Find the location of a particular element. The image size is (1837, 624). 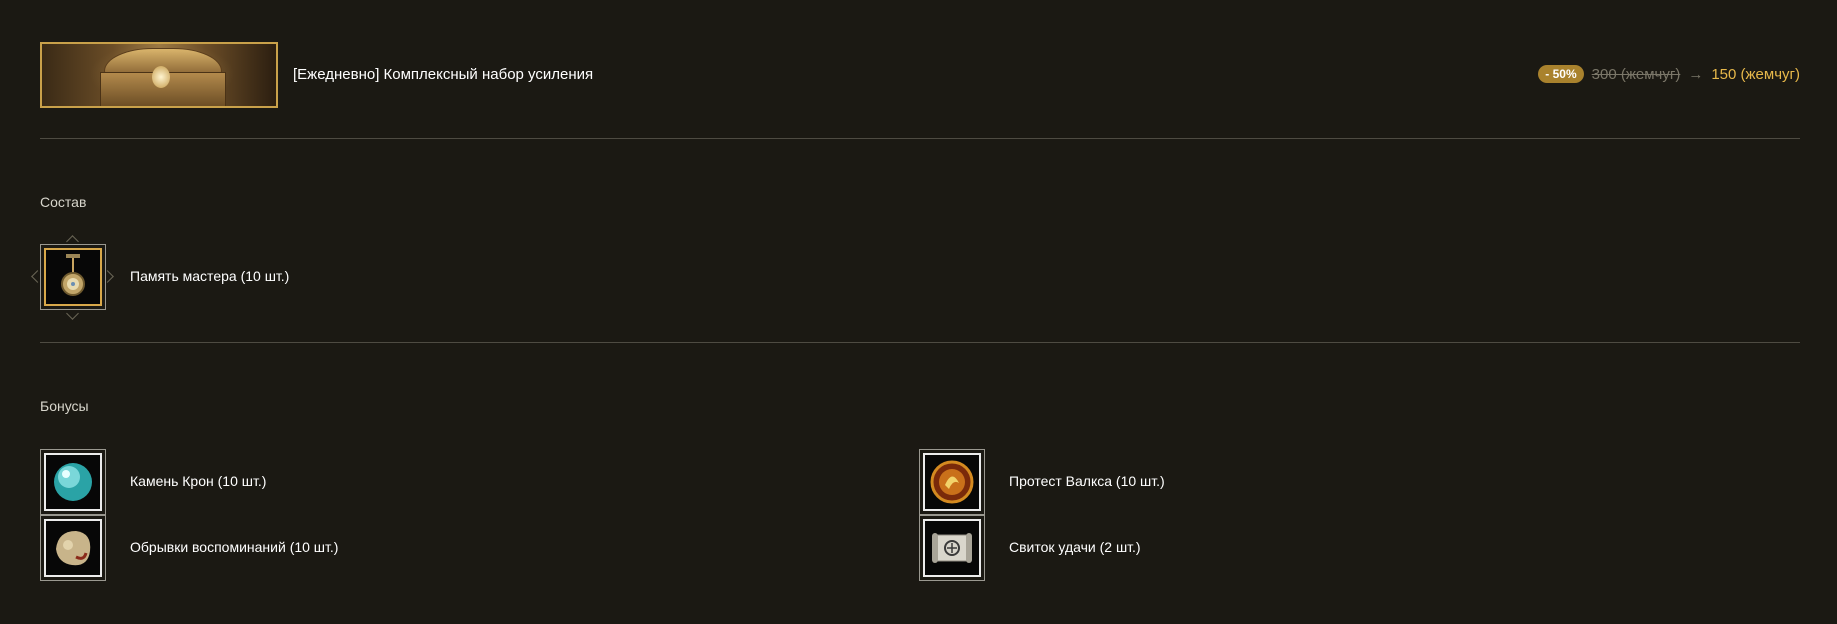

cron-stone-icon is located at coordinates (73, 482).